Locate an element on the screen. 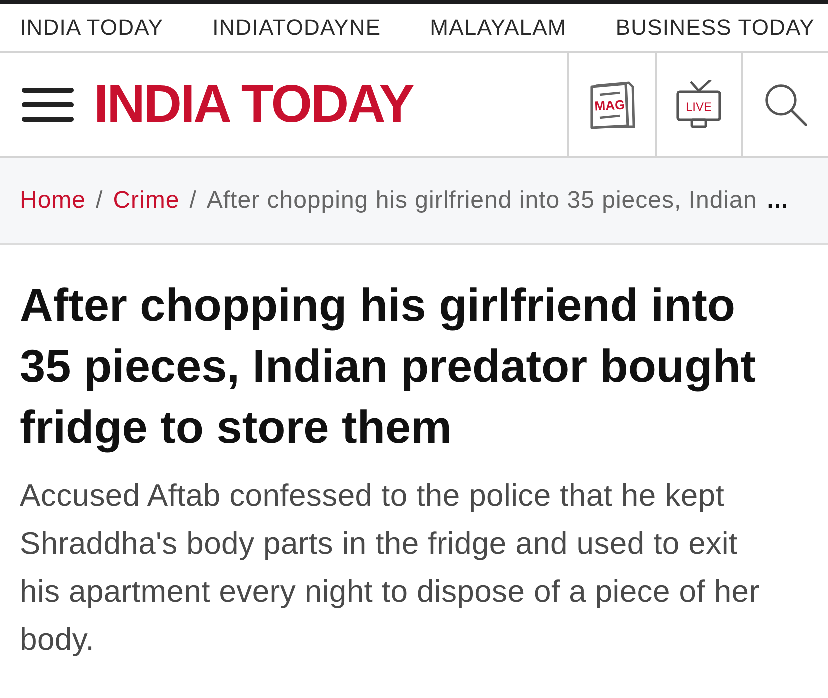 The height and width of the screenshot is (698, 828). menu-icon is located at coordinates (48, 104).